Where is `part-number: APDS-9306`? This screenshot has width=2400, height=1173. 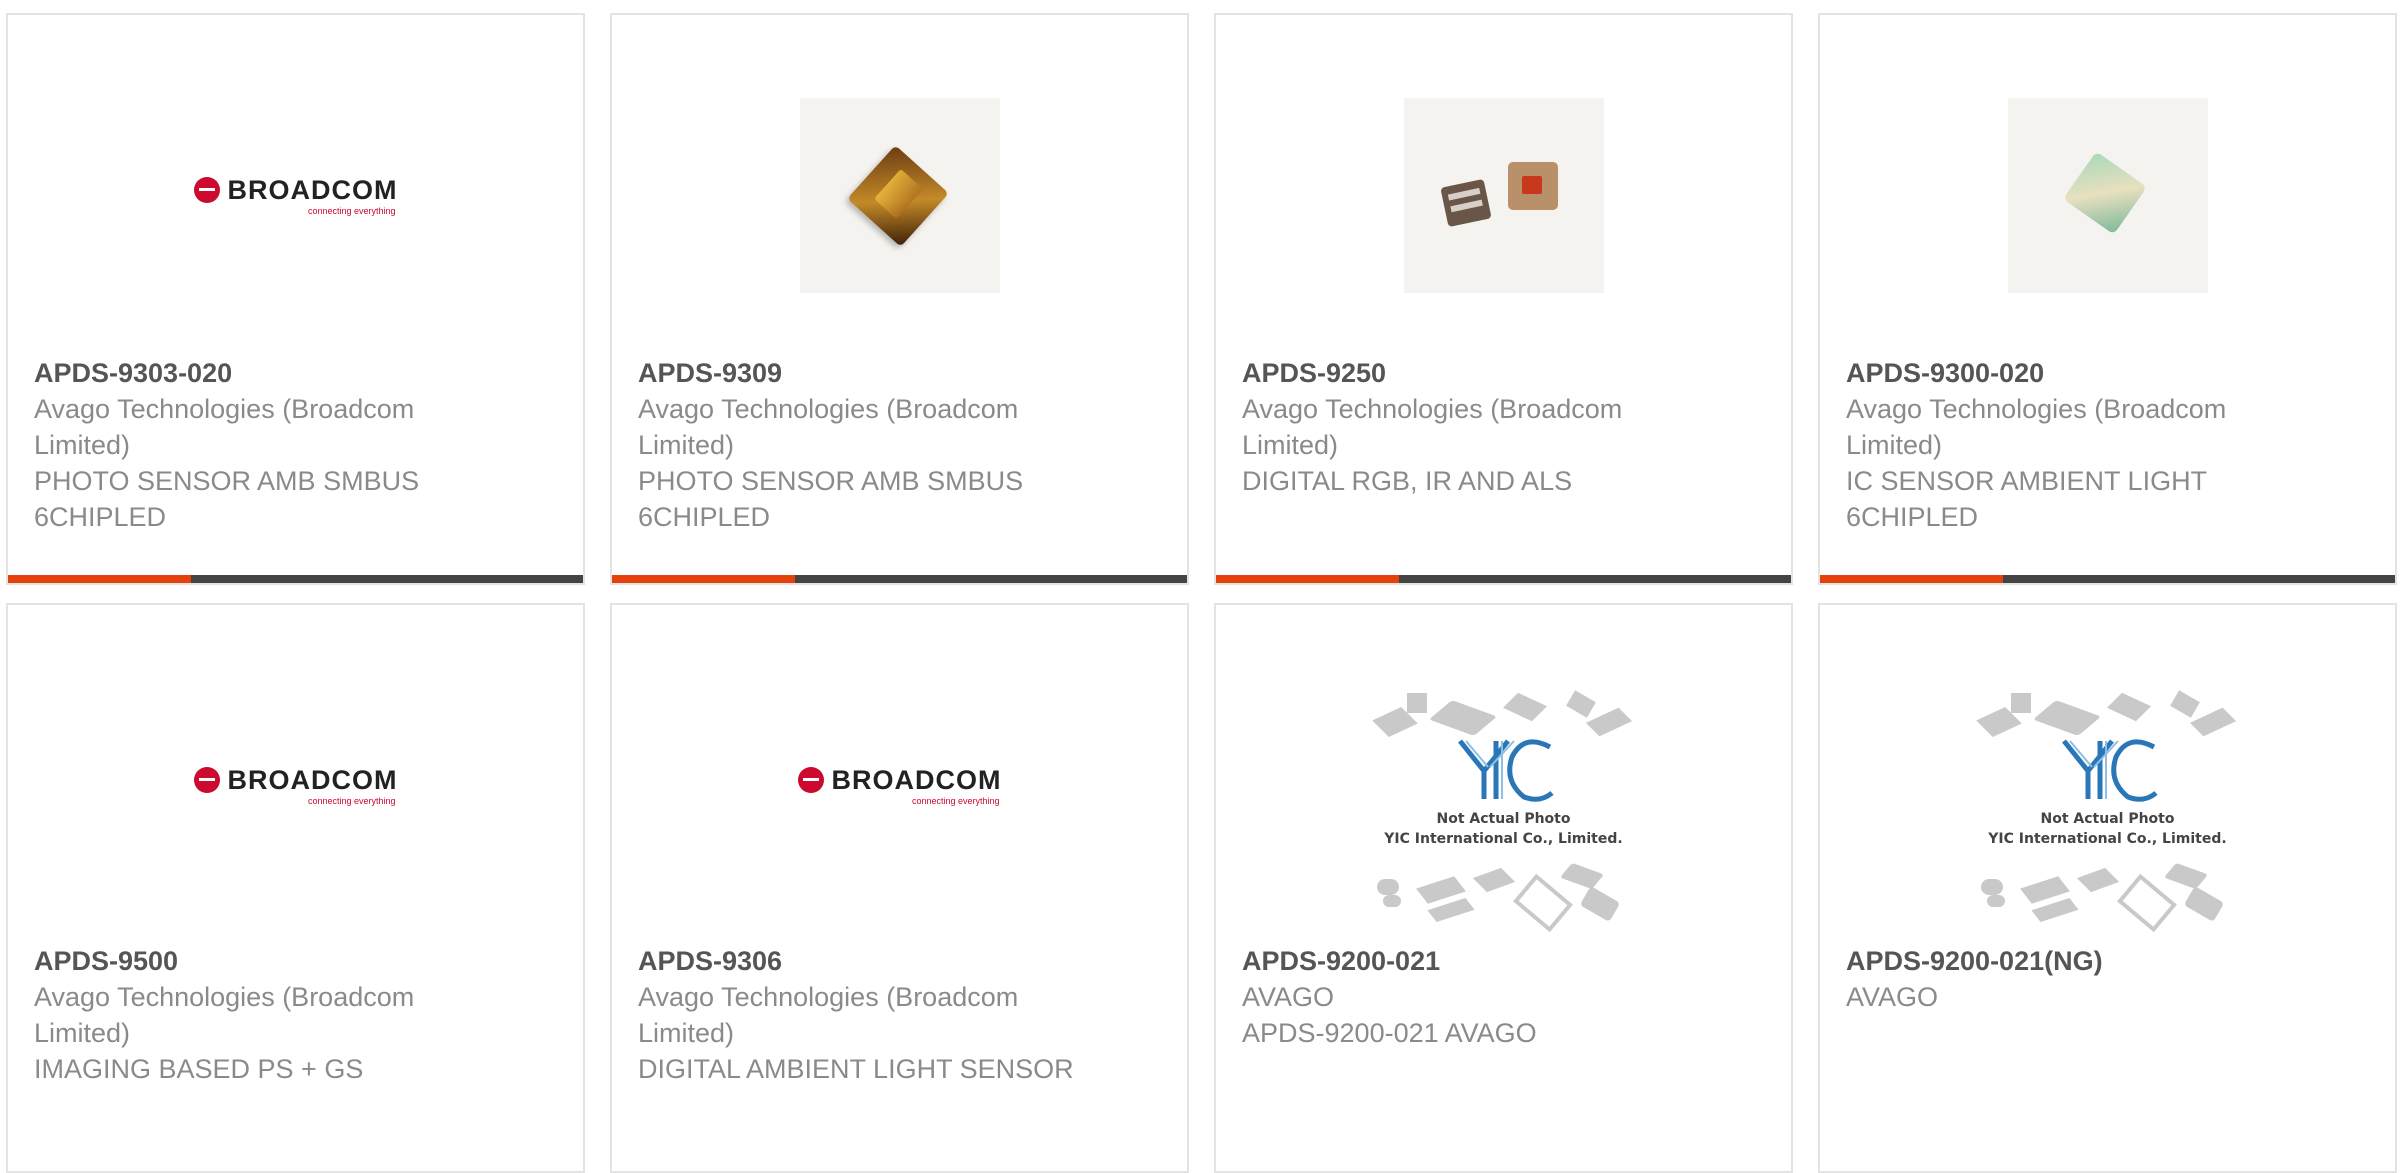 part-number: APDS-9306 is located at coordinates (899, 961).